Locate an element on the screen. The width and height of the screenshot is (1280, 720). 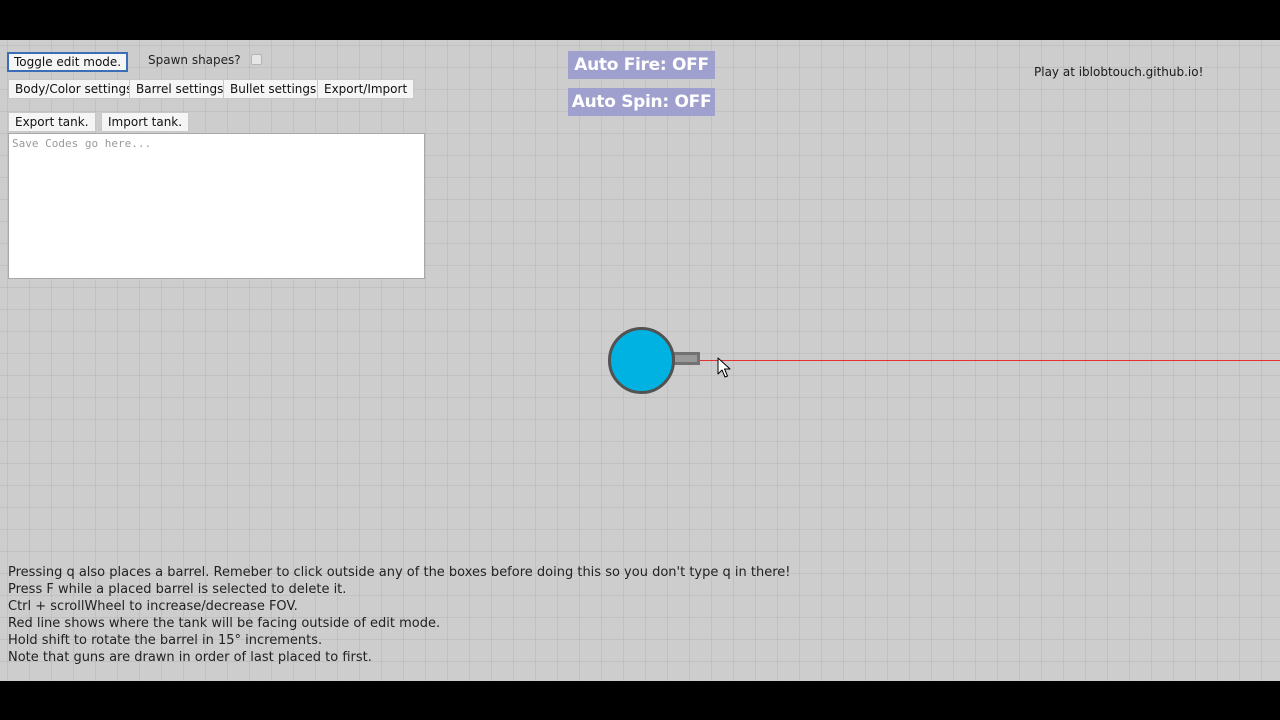
tank-body is located at coordinates (641, 360).